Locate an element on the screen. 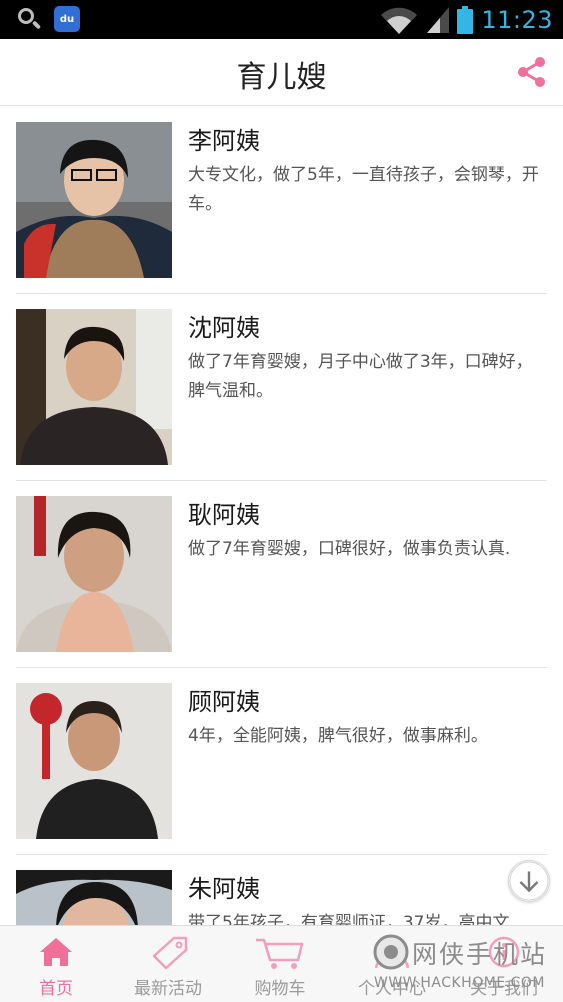 This screenshot has height=1002, width=563. watermark-chinese: 网侠手机站 is located at coordinates (480, 954).